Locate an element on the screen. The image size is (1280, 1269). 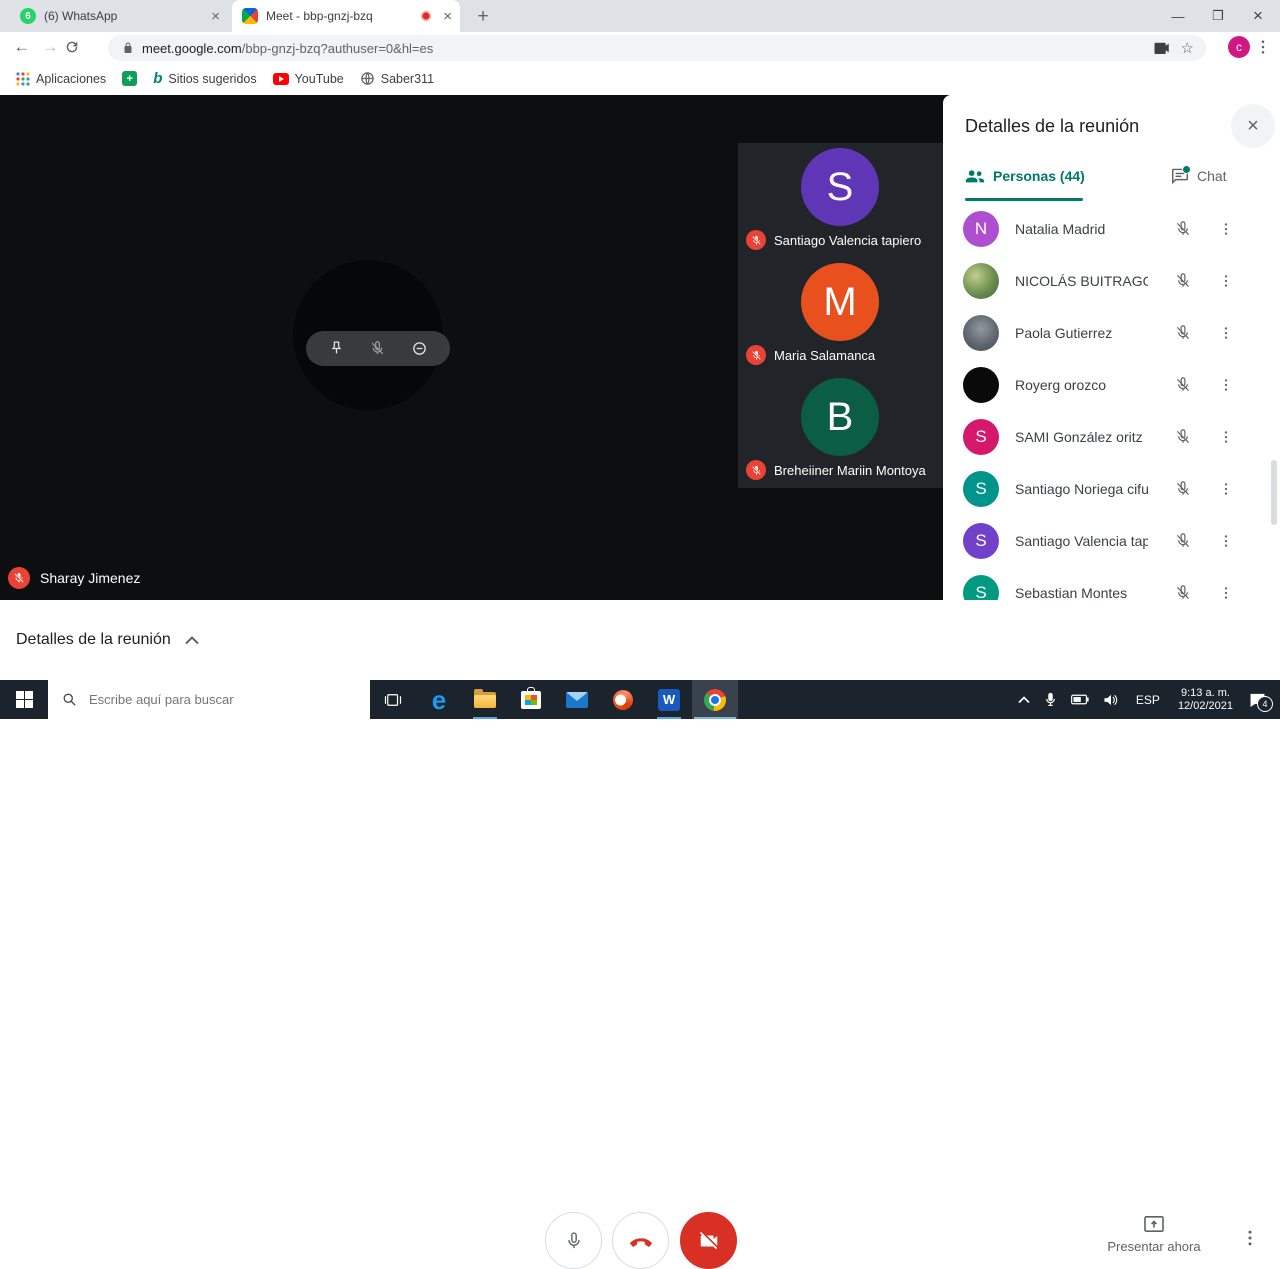
youtube-icon is located at coordinates (280, 78).